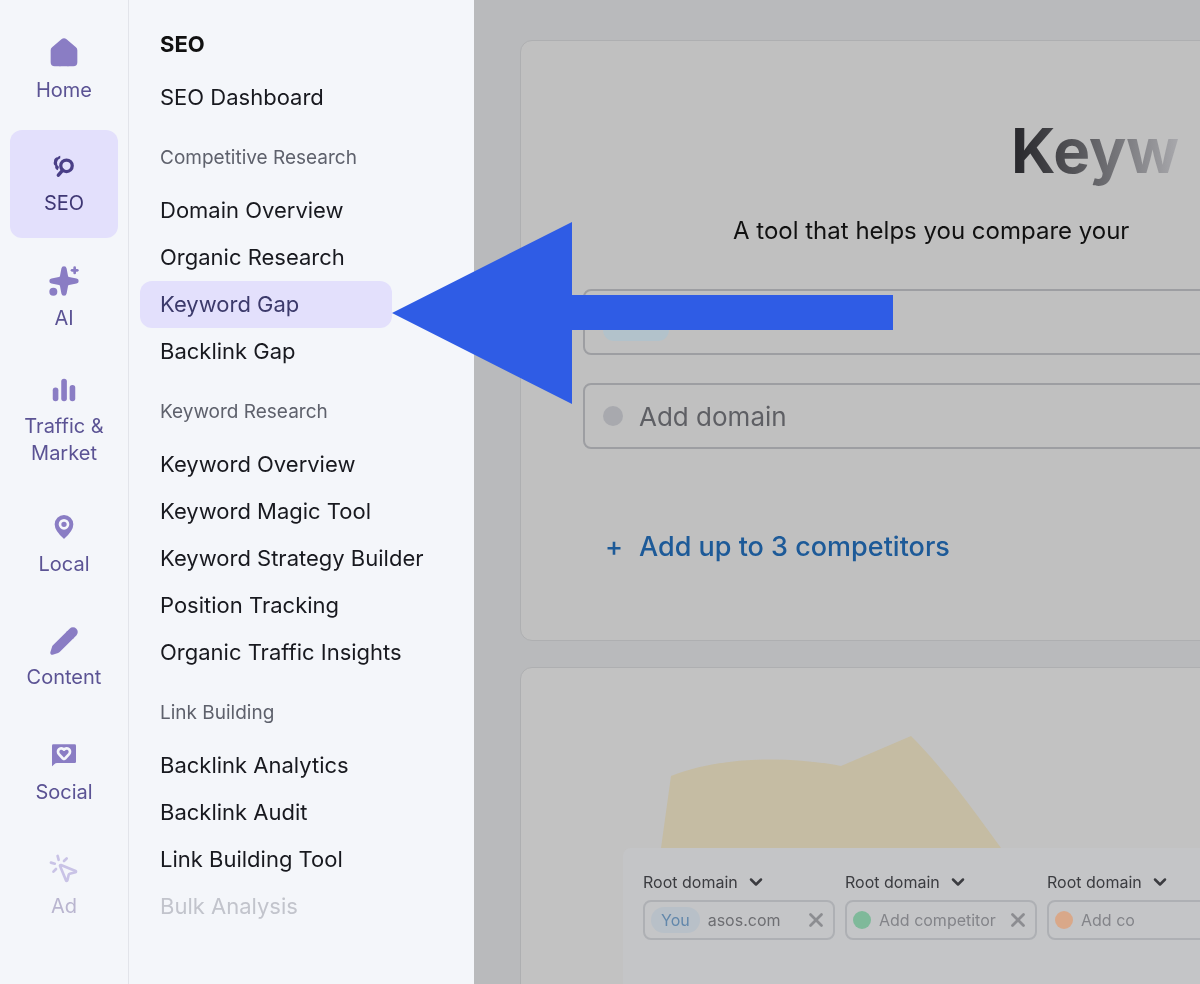  What do you see at coordinates (266, 351) in the screenshot?
I see `menu-item: Backlink Gap` at bounding box center [266, 351].